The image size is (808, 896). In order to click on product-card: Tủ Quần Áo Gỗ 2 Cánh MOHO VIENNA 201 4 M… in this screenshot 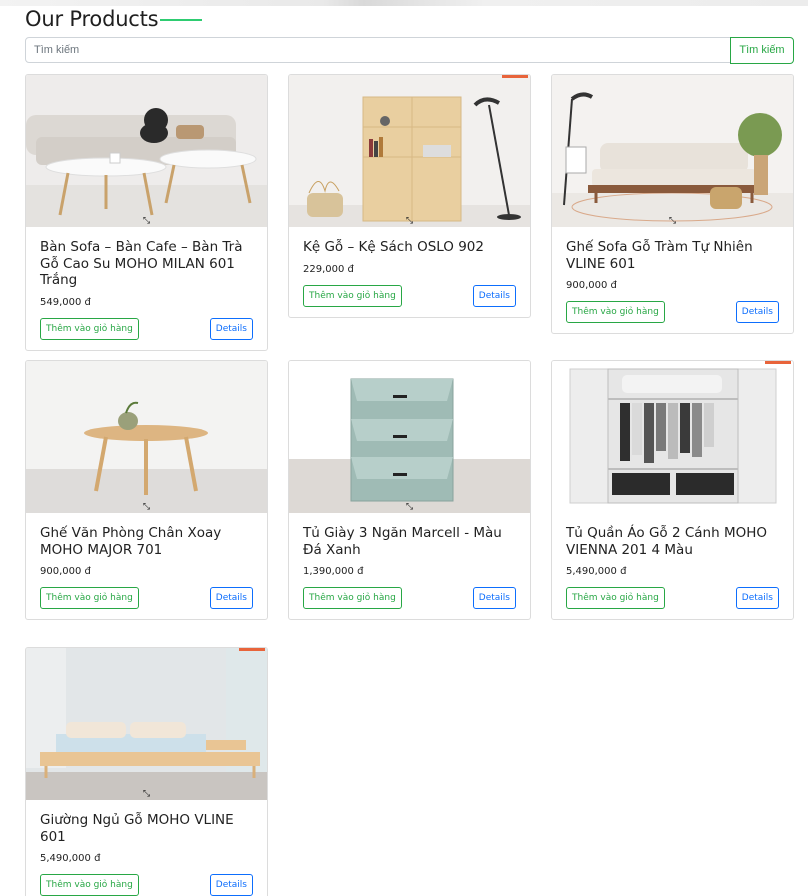, I will do `click(672, 490)`.